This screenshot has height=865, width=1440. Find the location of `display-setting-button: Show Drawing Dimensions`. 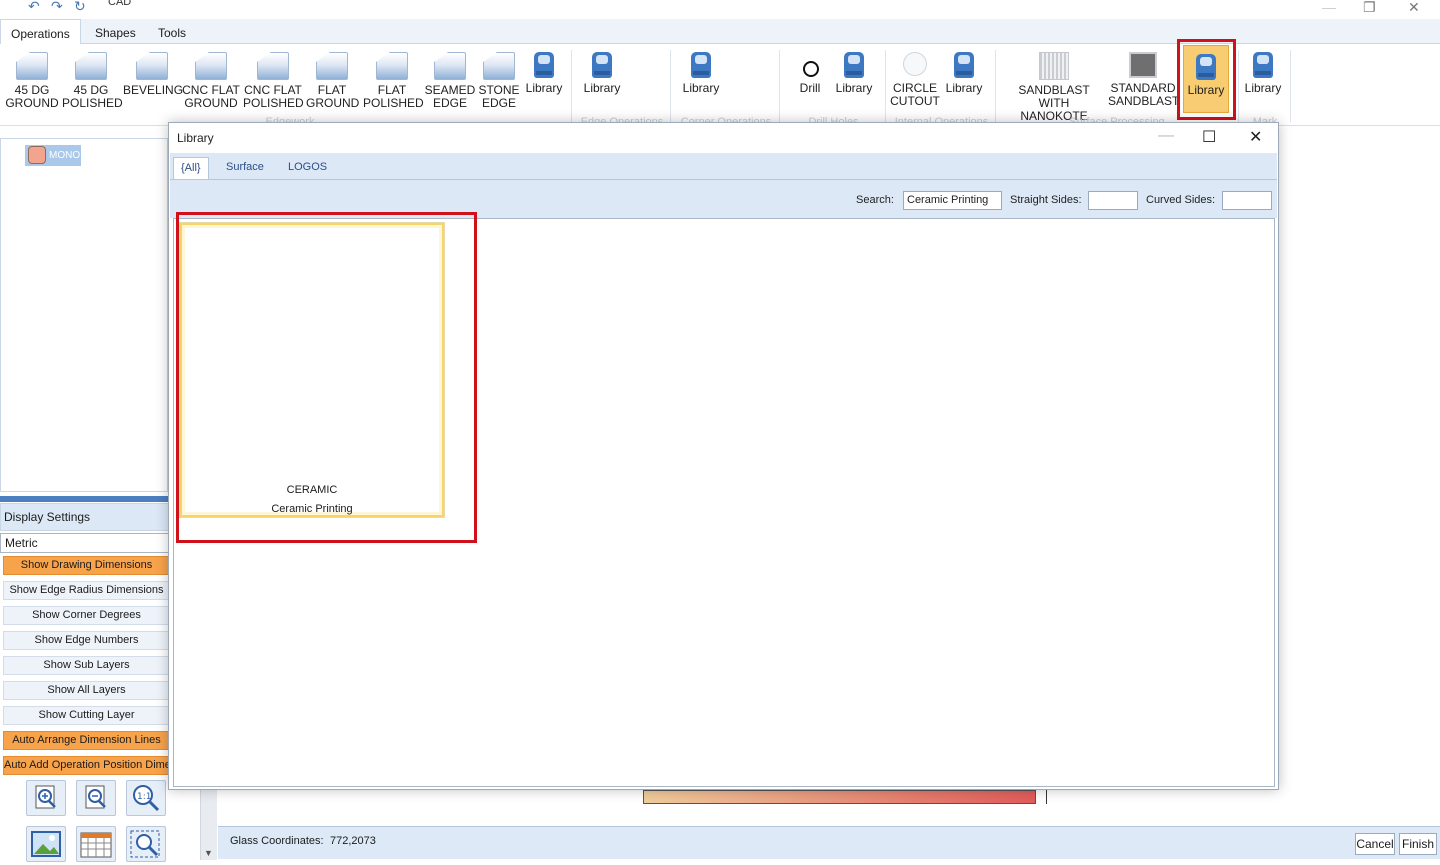

display-setting-button: Show Drawing Dimensions is located at coordinates (86, 565).